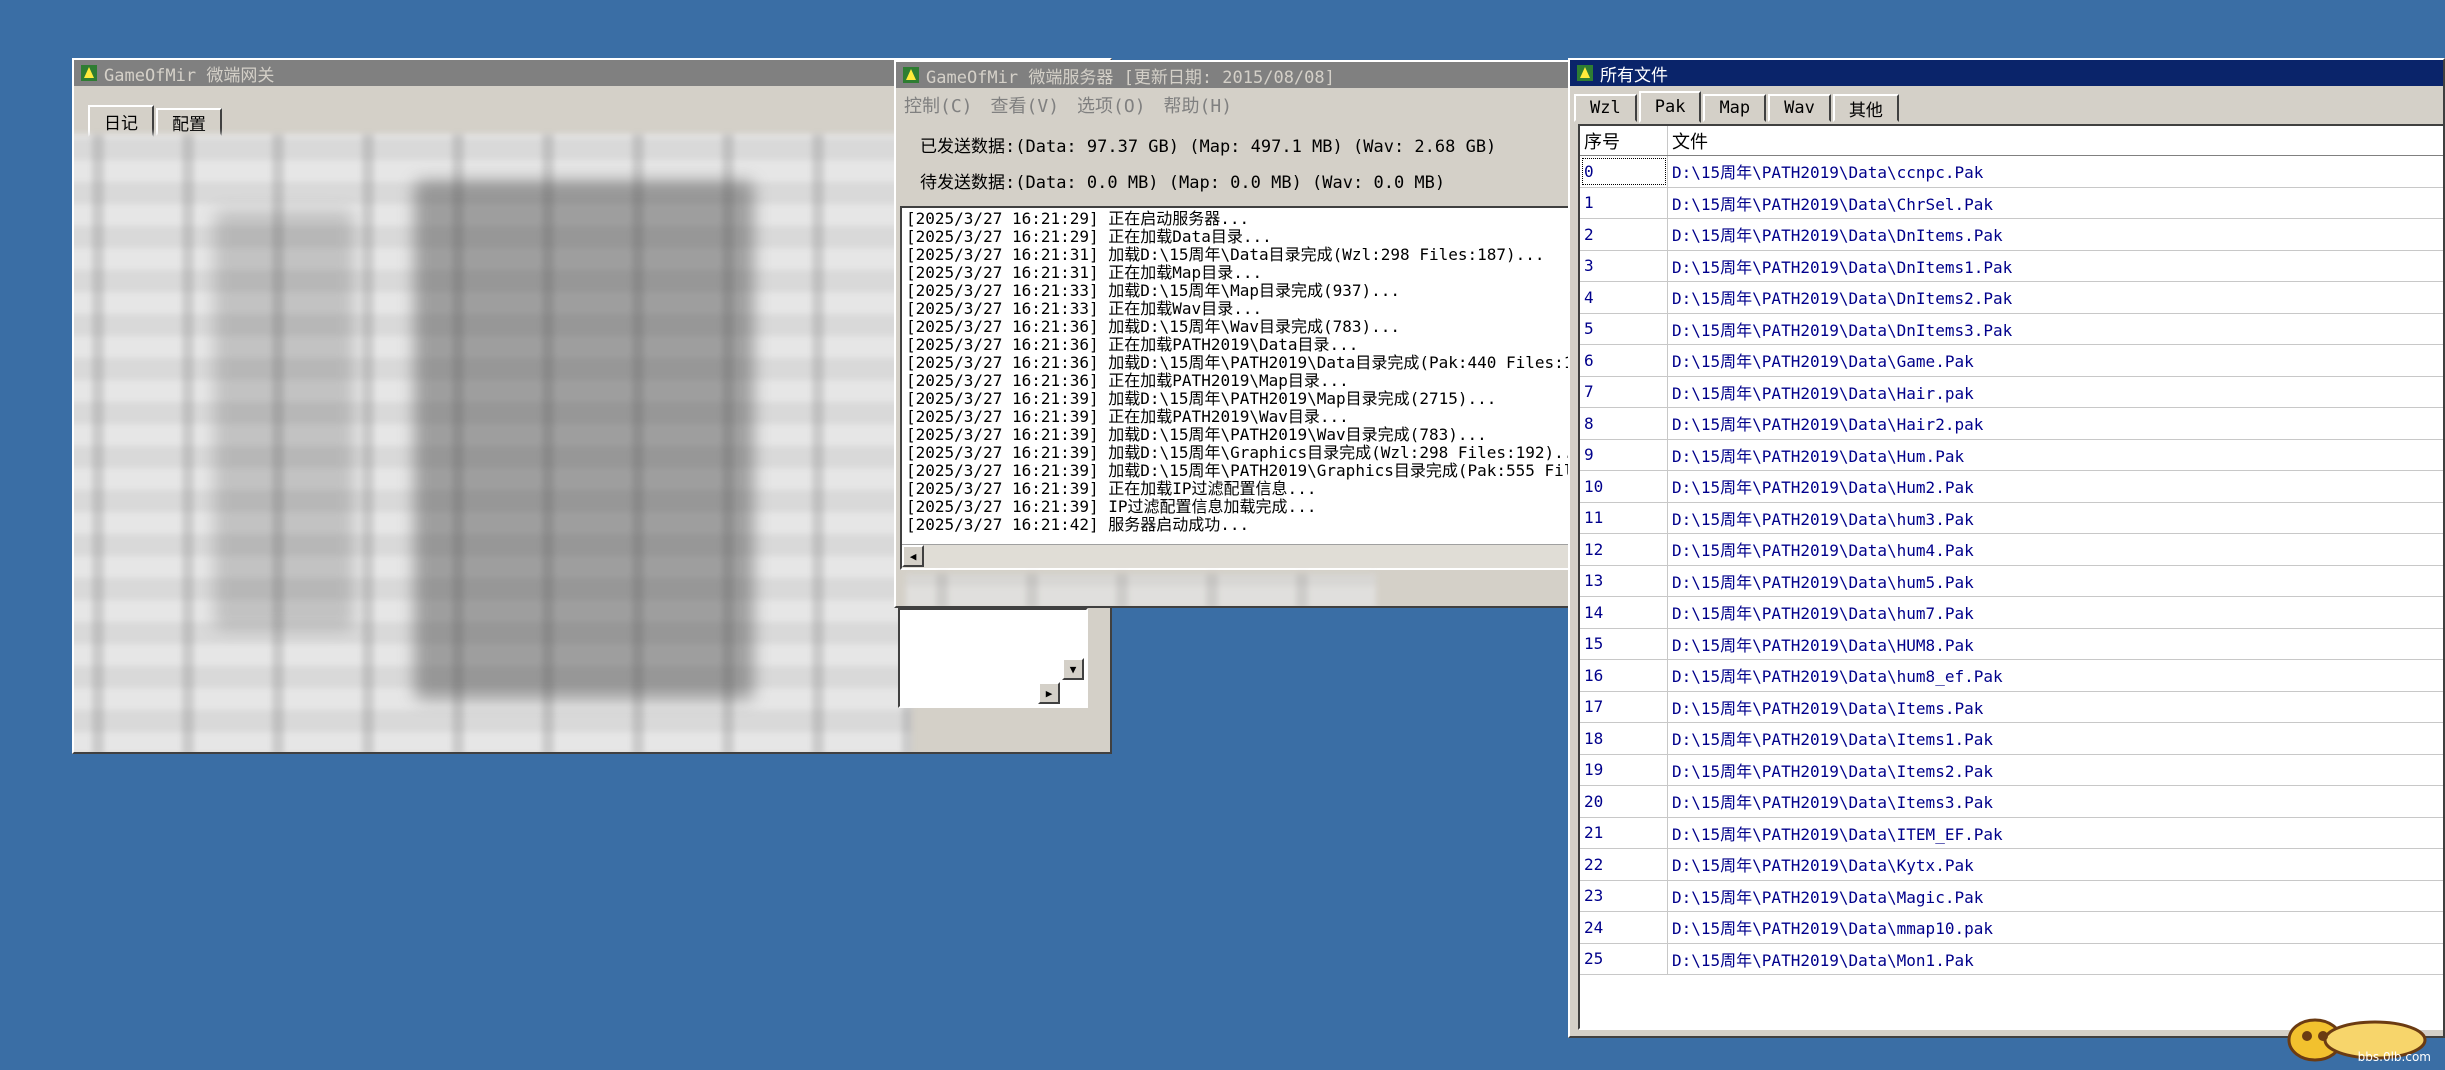 This screenshot has width=2445, height=1070. I want to click on tab-wzl: Wzl, so click(1605, 108).